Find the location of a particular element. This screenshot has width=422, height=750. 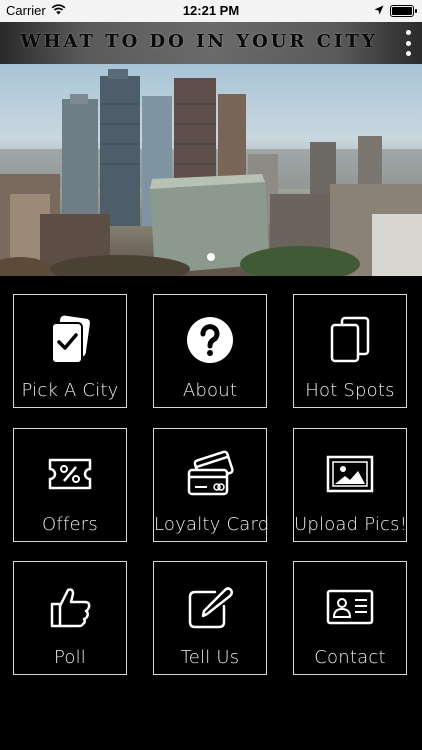

tile-label: About is located at coordinates (210, 390).